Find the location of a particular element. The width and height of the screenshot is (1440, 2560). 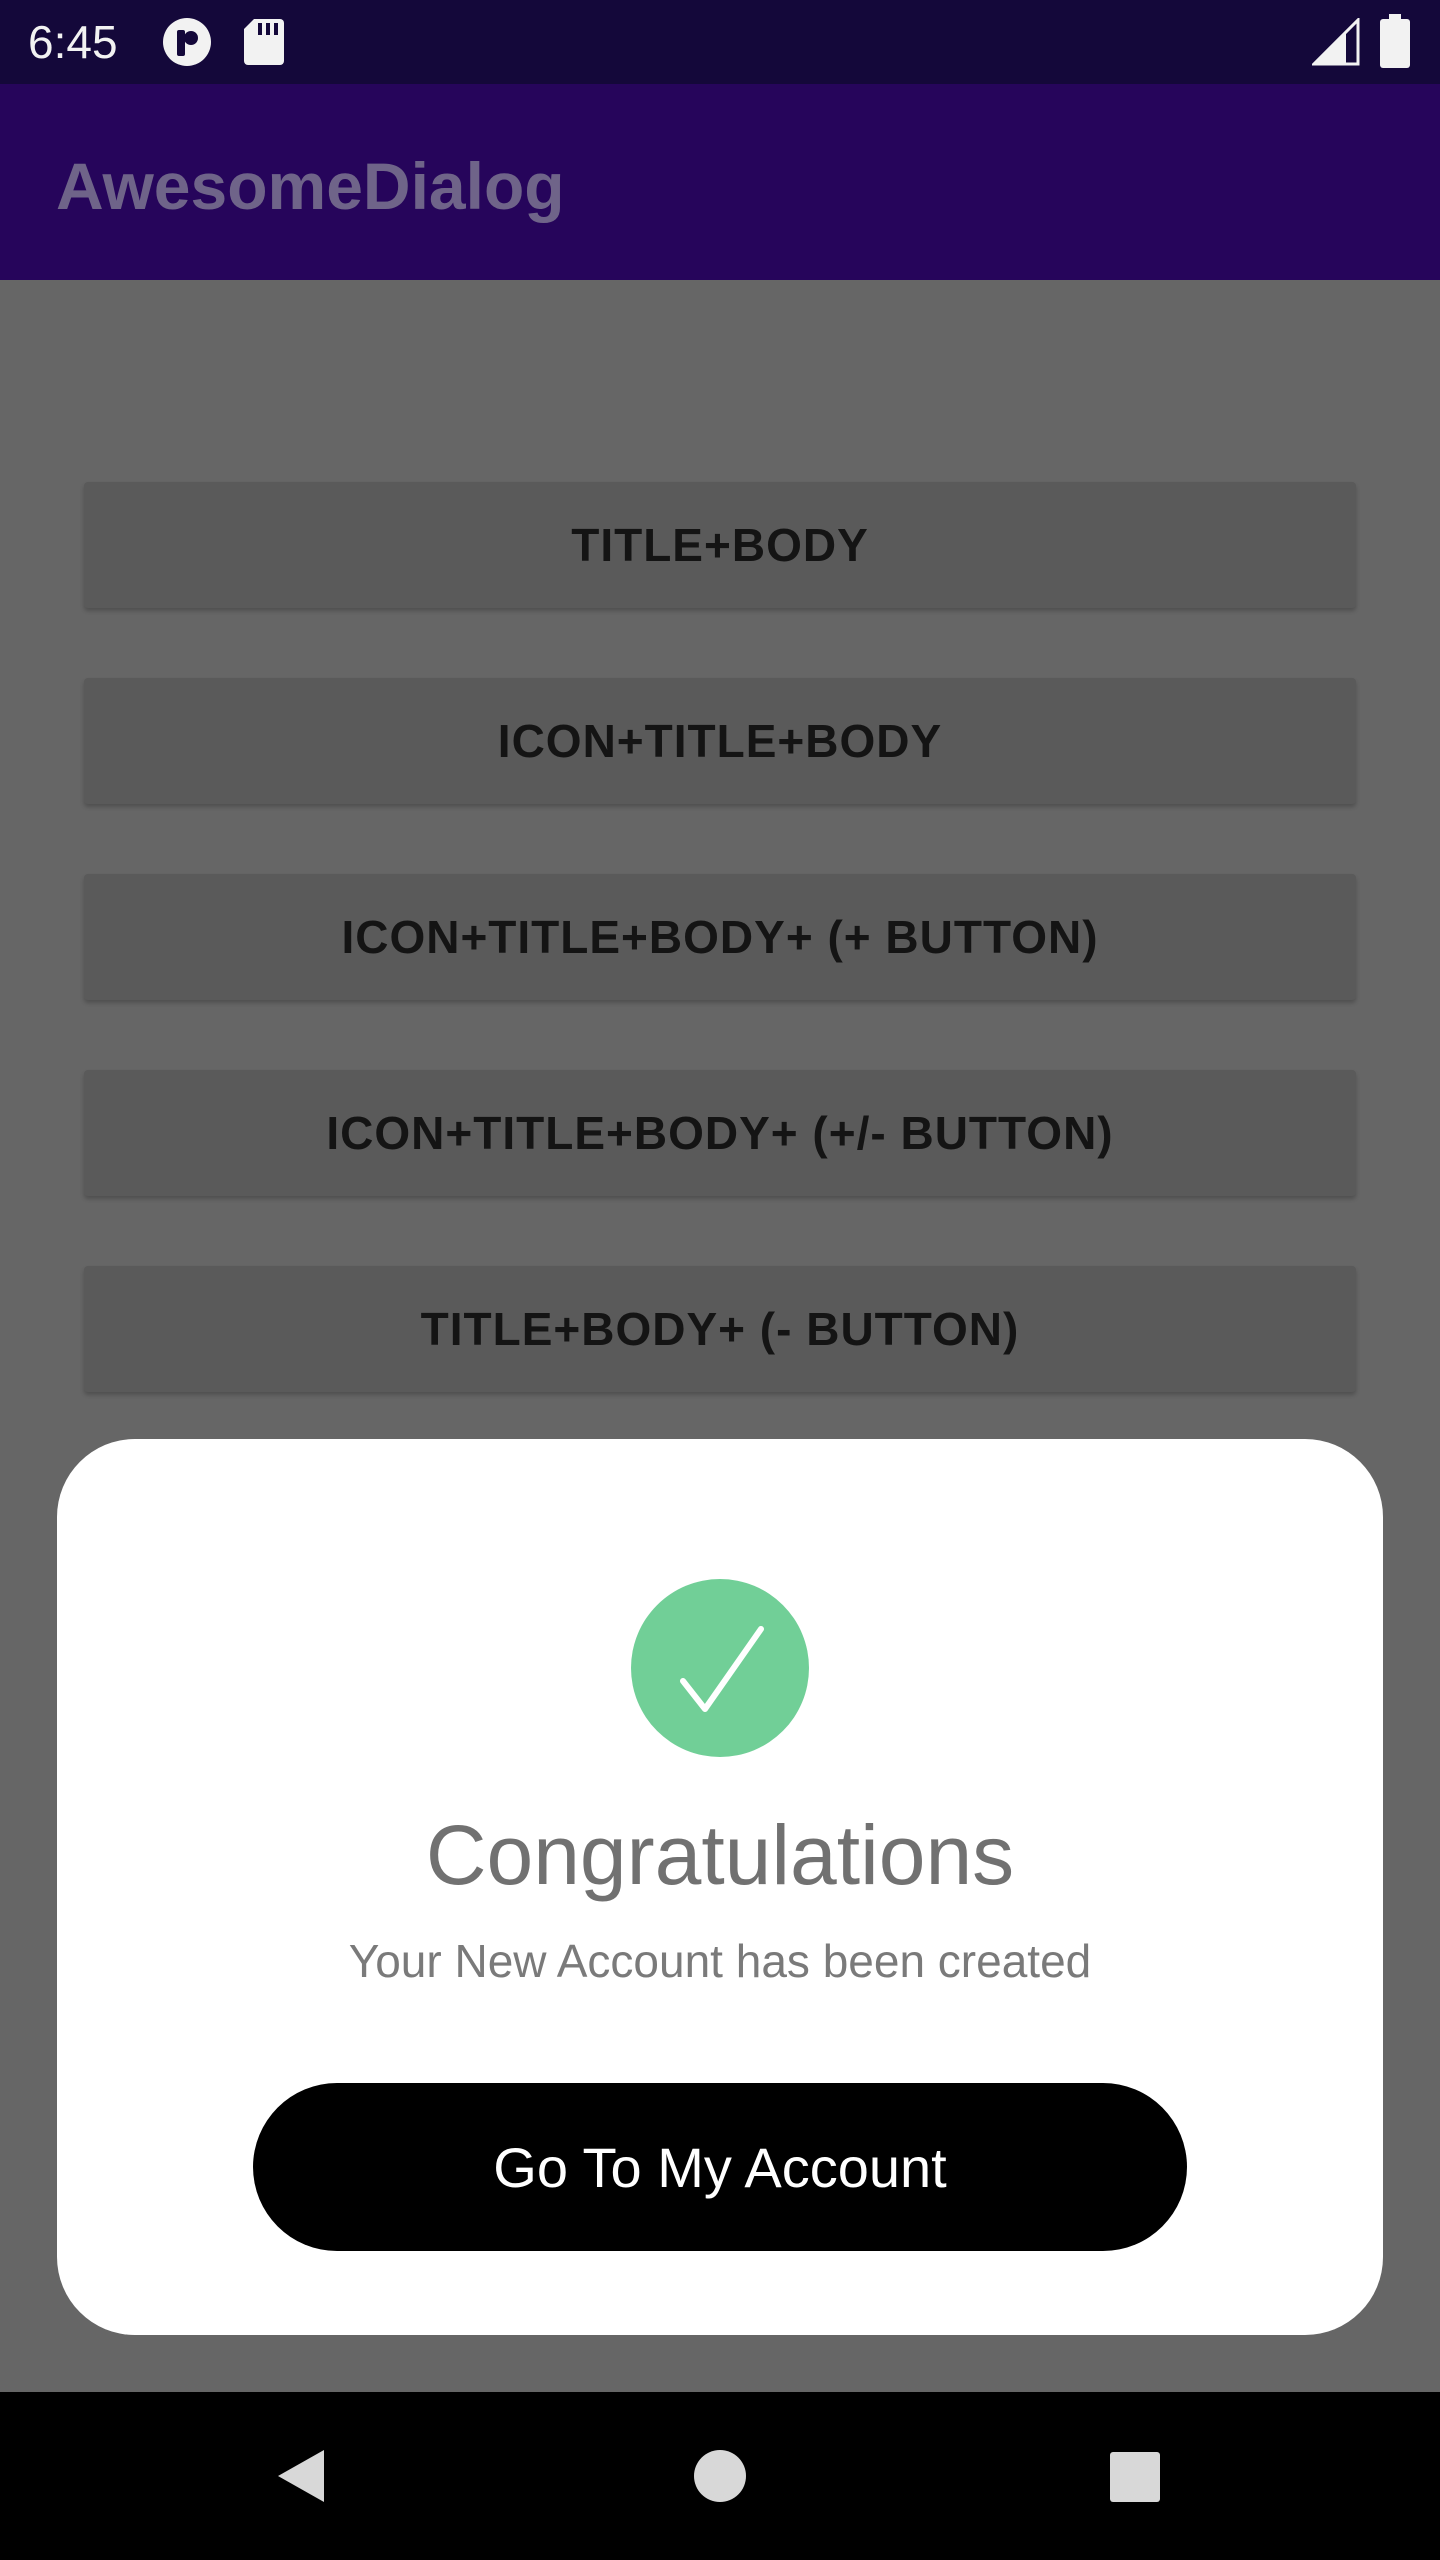

icon-title-body-positive-negative-button: ICON+TITLE+BODY+ (+/- BUTTON) is located at coordinates (720, 1133).